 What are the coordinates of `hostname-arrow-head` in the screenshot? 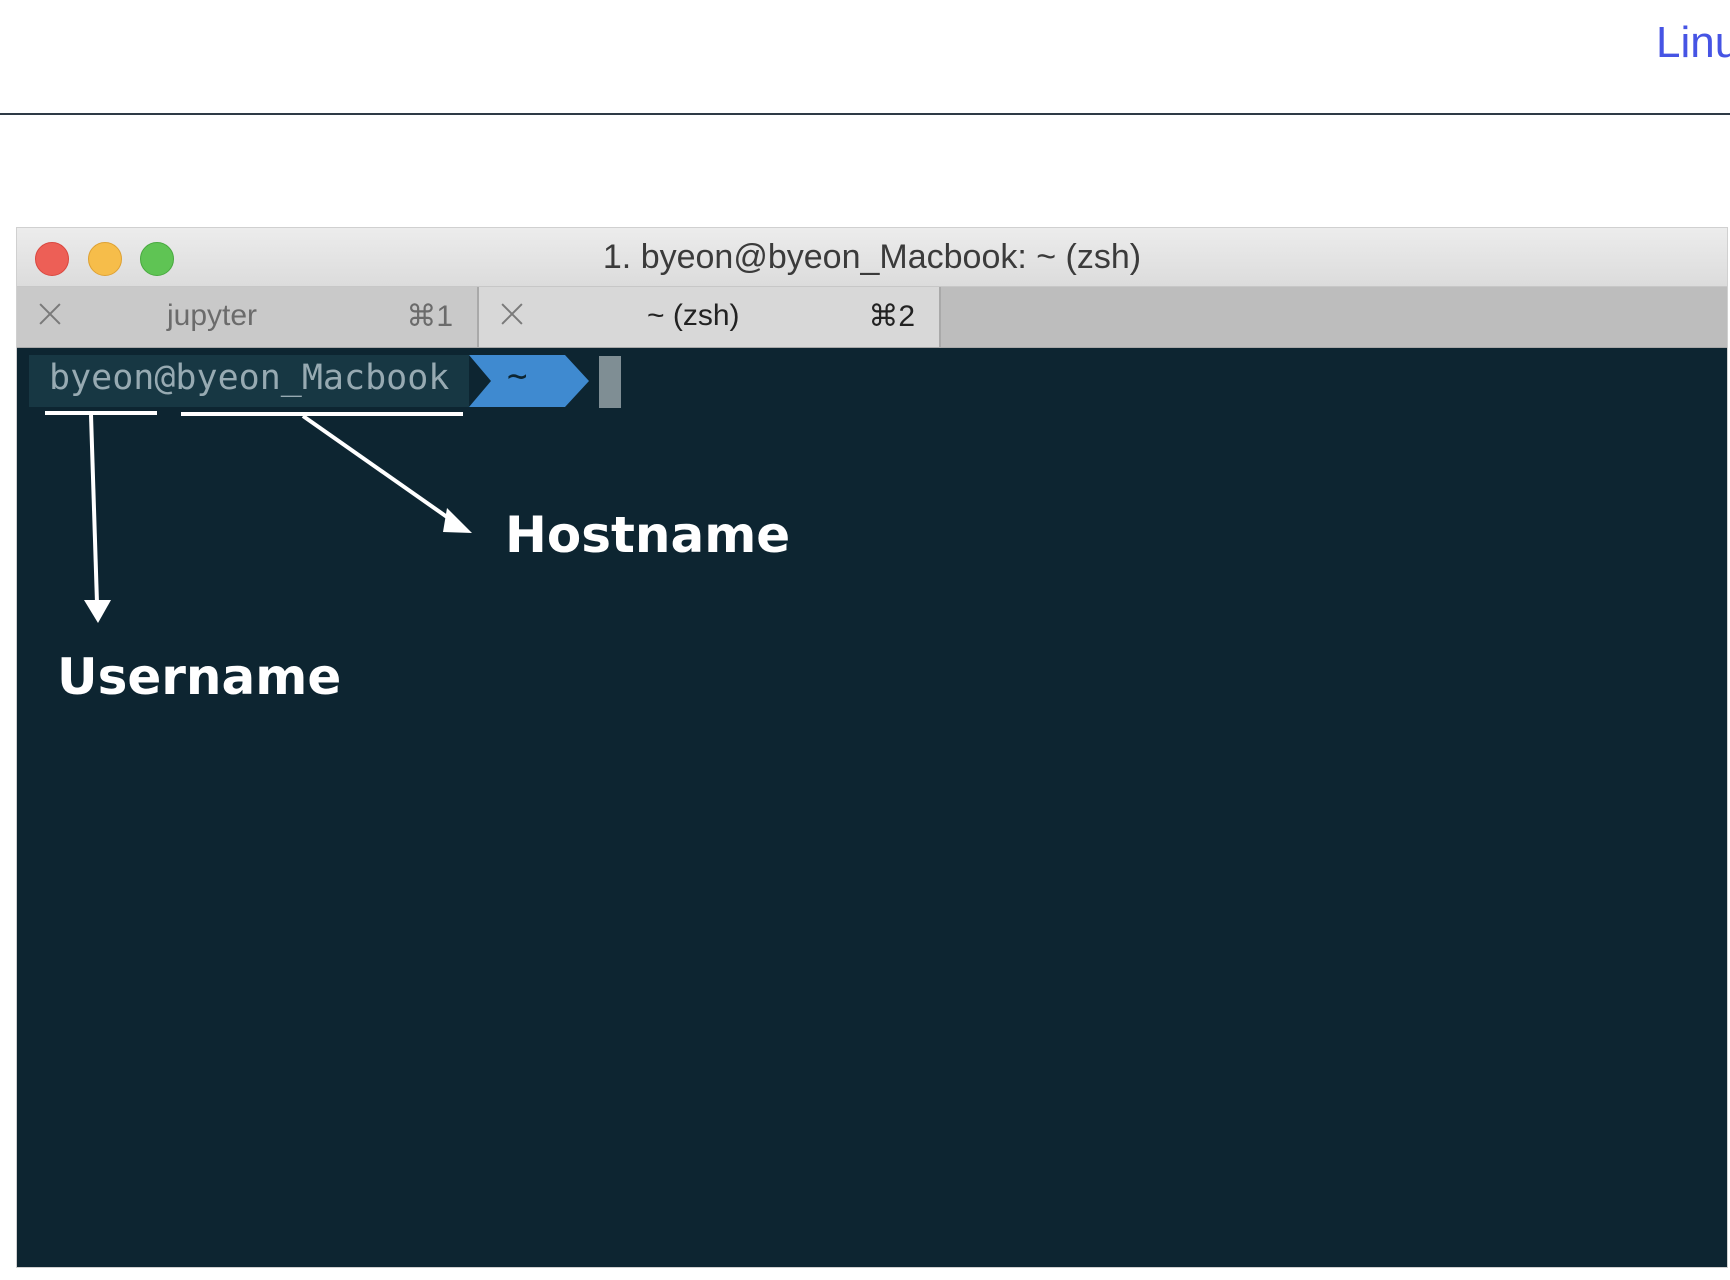 It's located at (457, 520).